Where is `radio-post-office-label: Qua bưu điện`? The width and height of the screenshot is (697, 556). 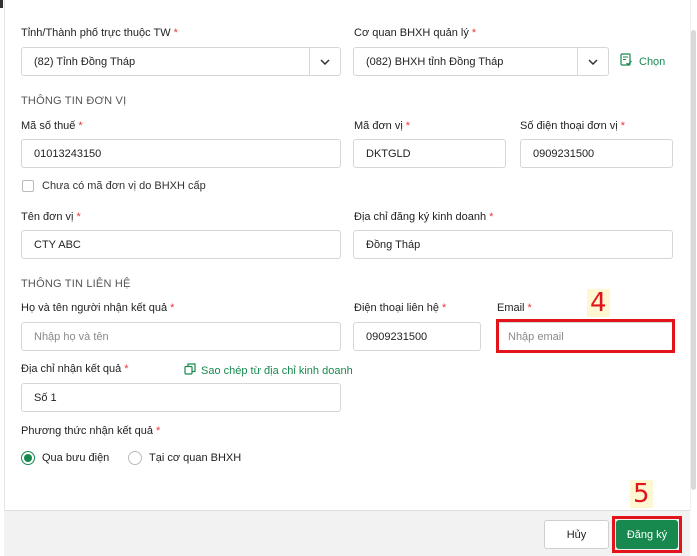 radio-post-office-label: Qua bưu điện is located at coordinates (76, 458).